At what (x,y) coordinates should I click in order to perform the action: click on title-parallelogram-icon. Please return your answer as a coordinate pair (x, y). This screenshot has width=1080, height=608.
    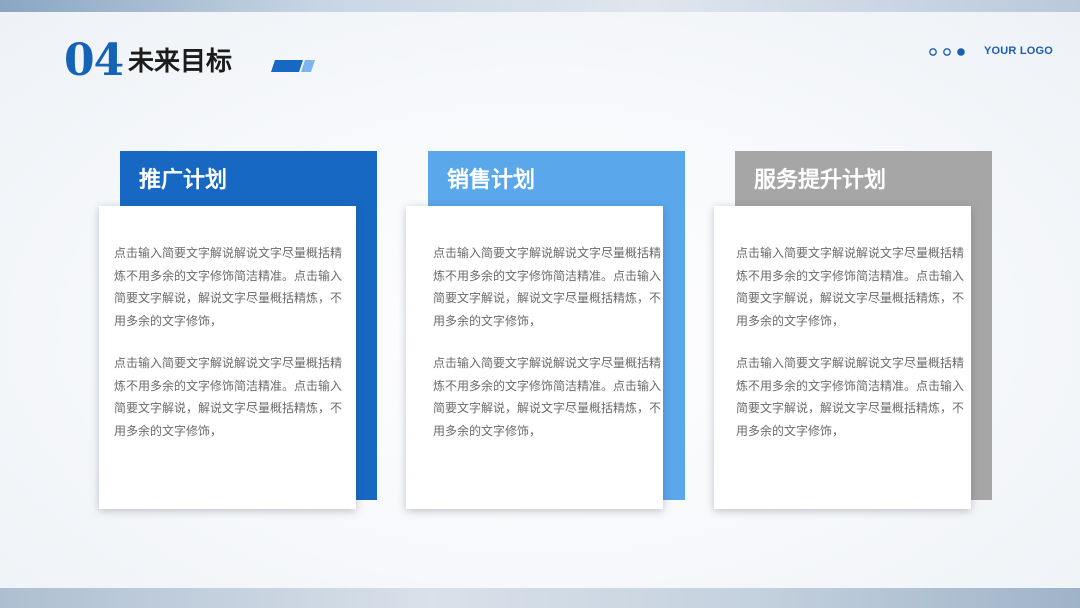
    Looking at the image, I should click on (293, 66).